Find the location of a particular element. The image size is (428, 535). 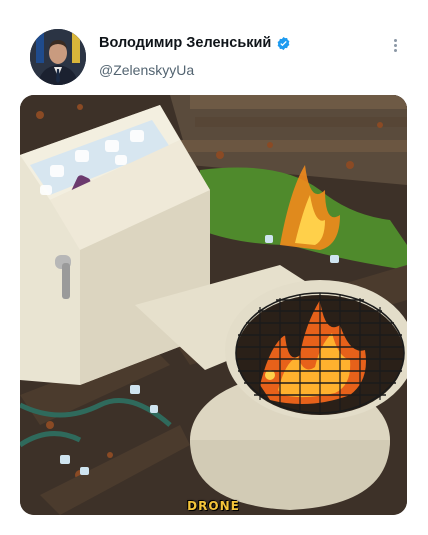

avatar-photo is located at coordinates (58, 57).